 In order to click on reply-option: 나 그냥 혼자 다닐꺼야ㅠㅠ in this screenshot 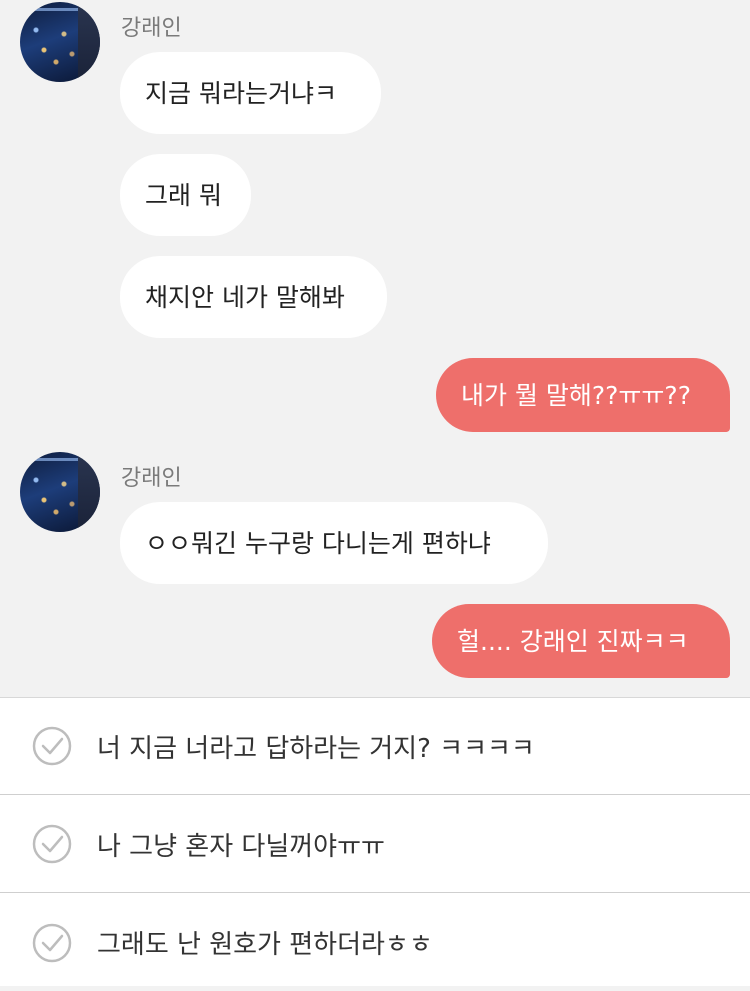, I will do `click(375, 844)`.